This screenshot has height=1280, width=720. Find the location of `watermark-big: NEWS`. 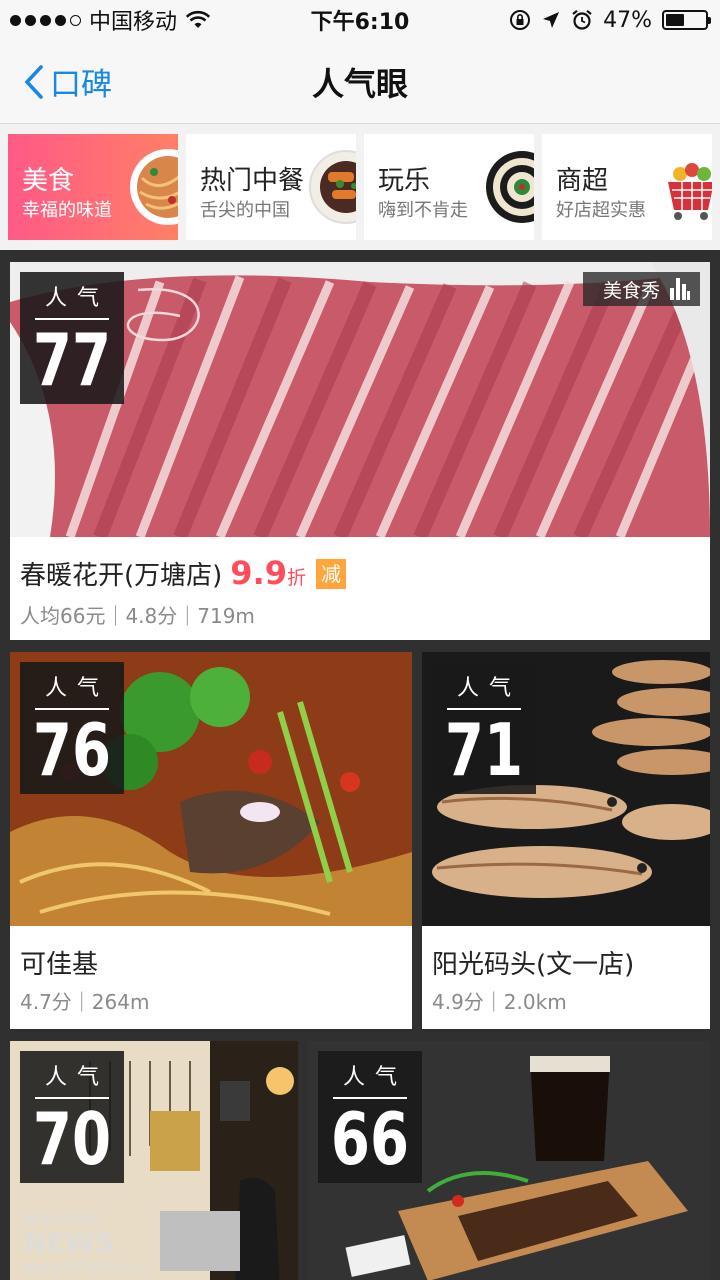

watermark-big: NEWS is located at coordinates (69, 1244).